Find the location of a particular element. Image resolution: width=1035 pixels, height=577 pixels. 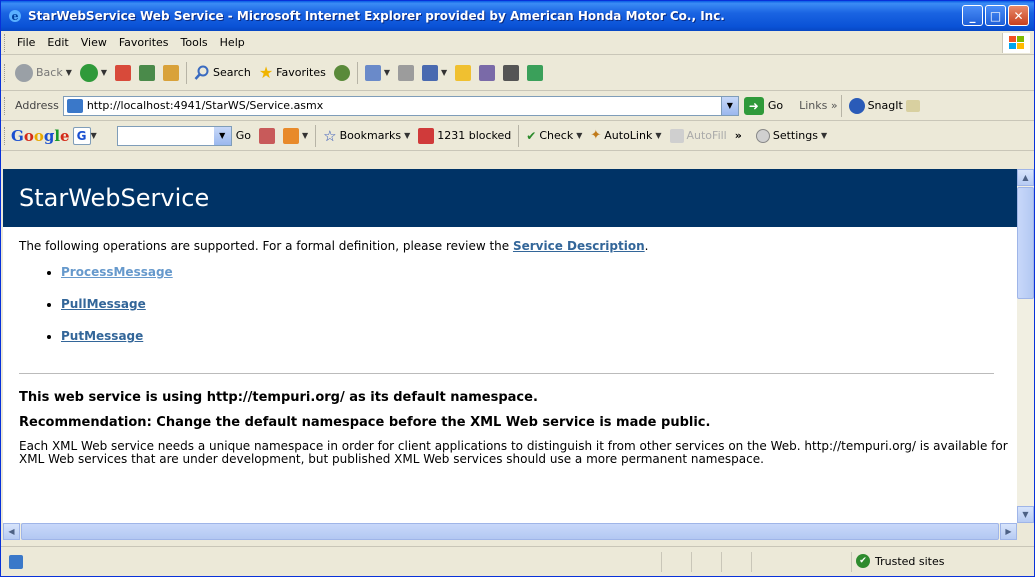

menu-view: View is located at coordinates (94, 42).